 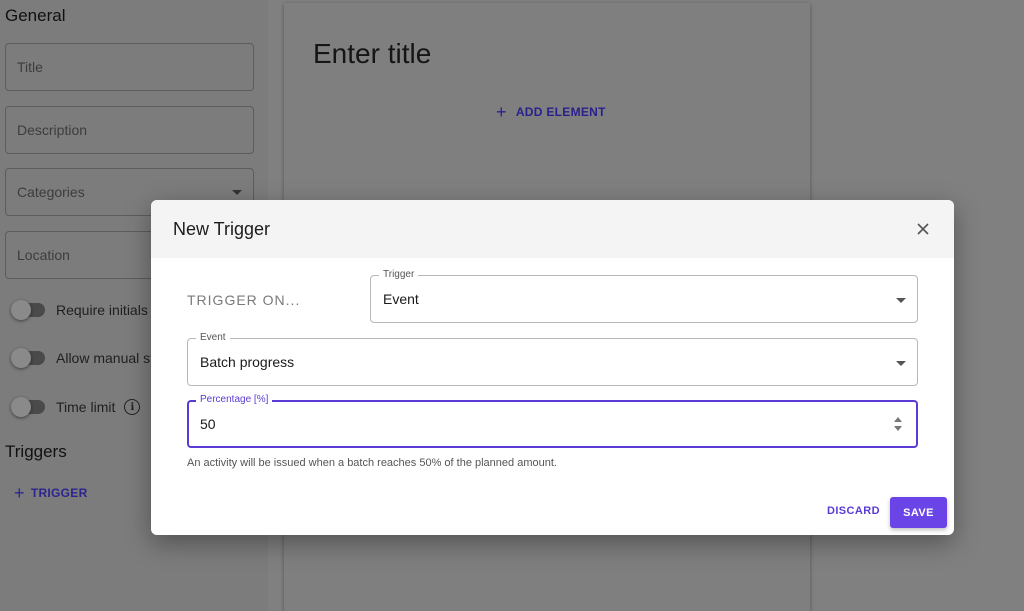 What do you see at coordinates (129, 130) in the screenshot?
I see `description-field: Description` at bounding box center [129, 130].